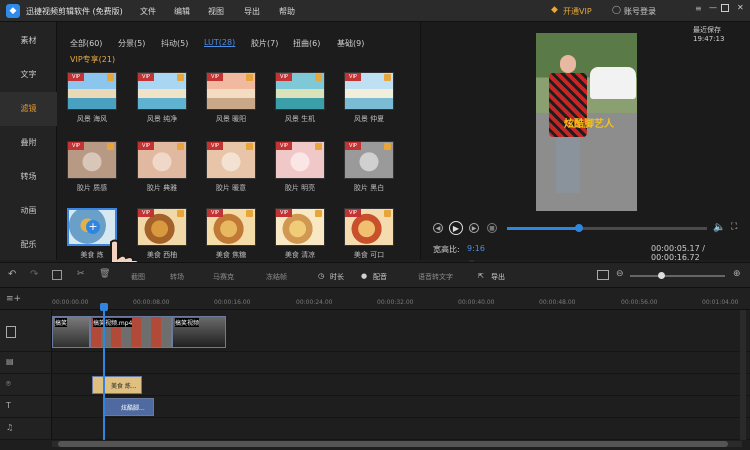 This screenshot has height=450, width=750. I want to click on video-track-icon, so click(11, 332).